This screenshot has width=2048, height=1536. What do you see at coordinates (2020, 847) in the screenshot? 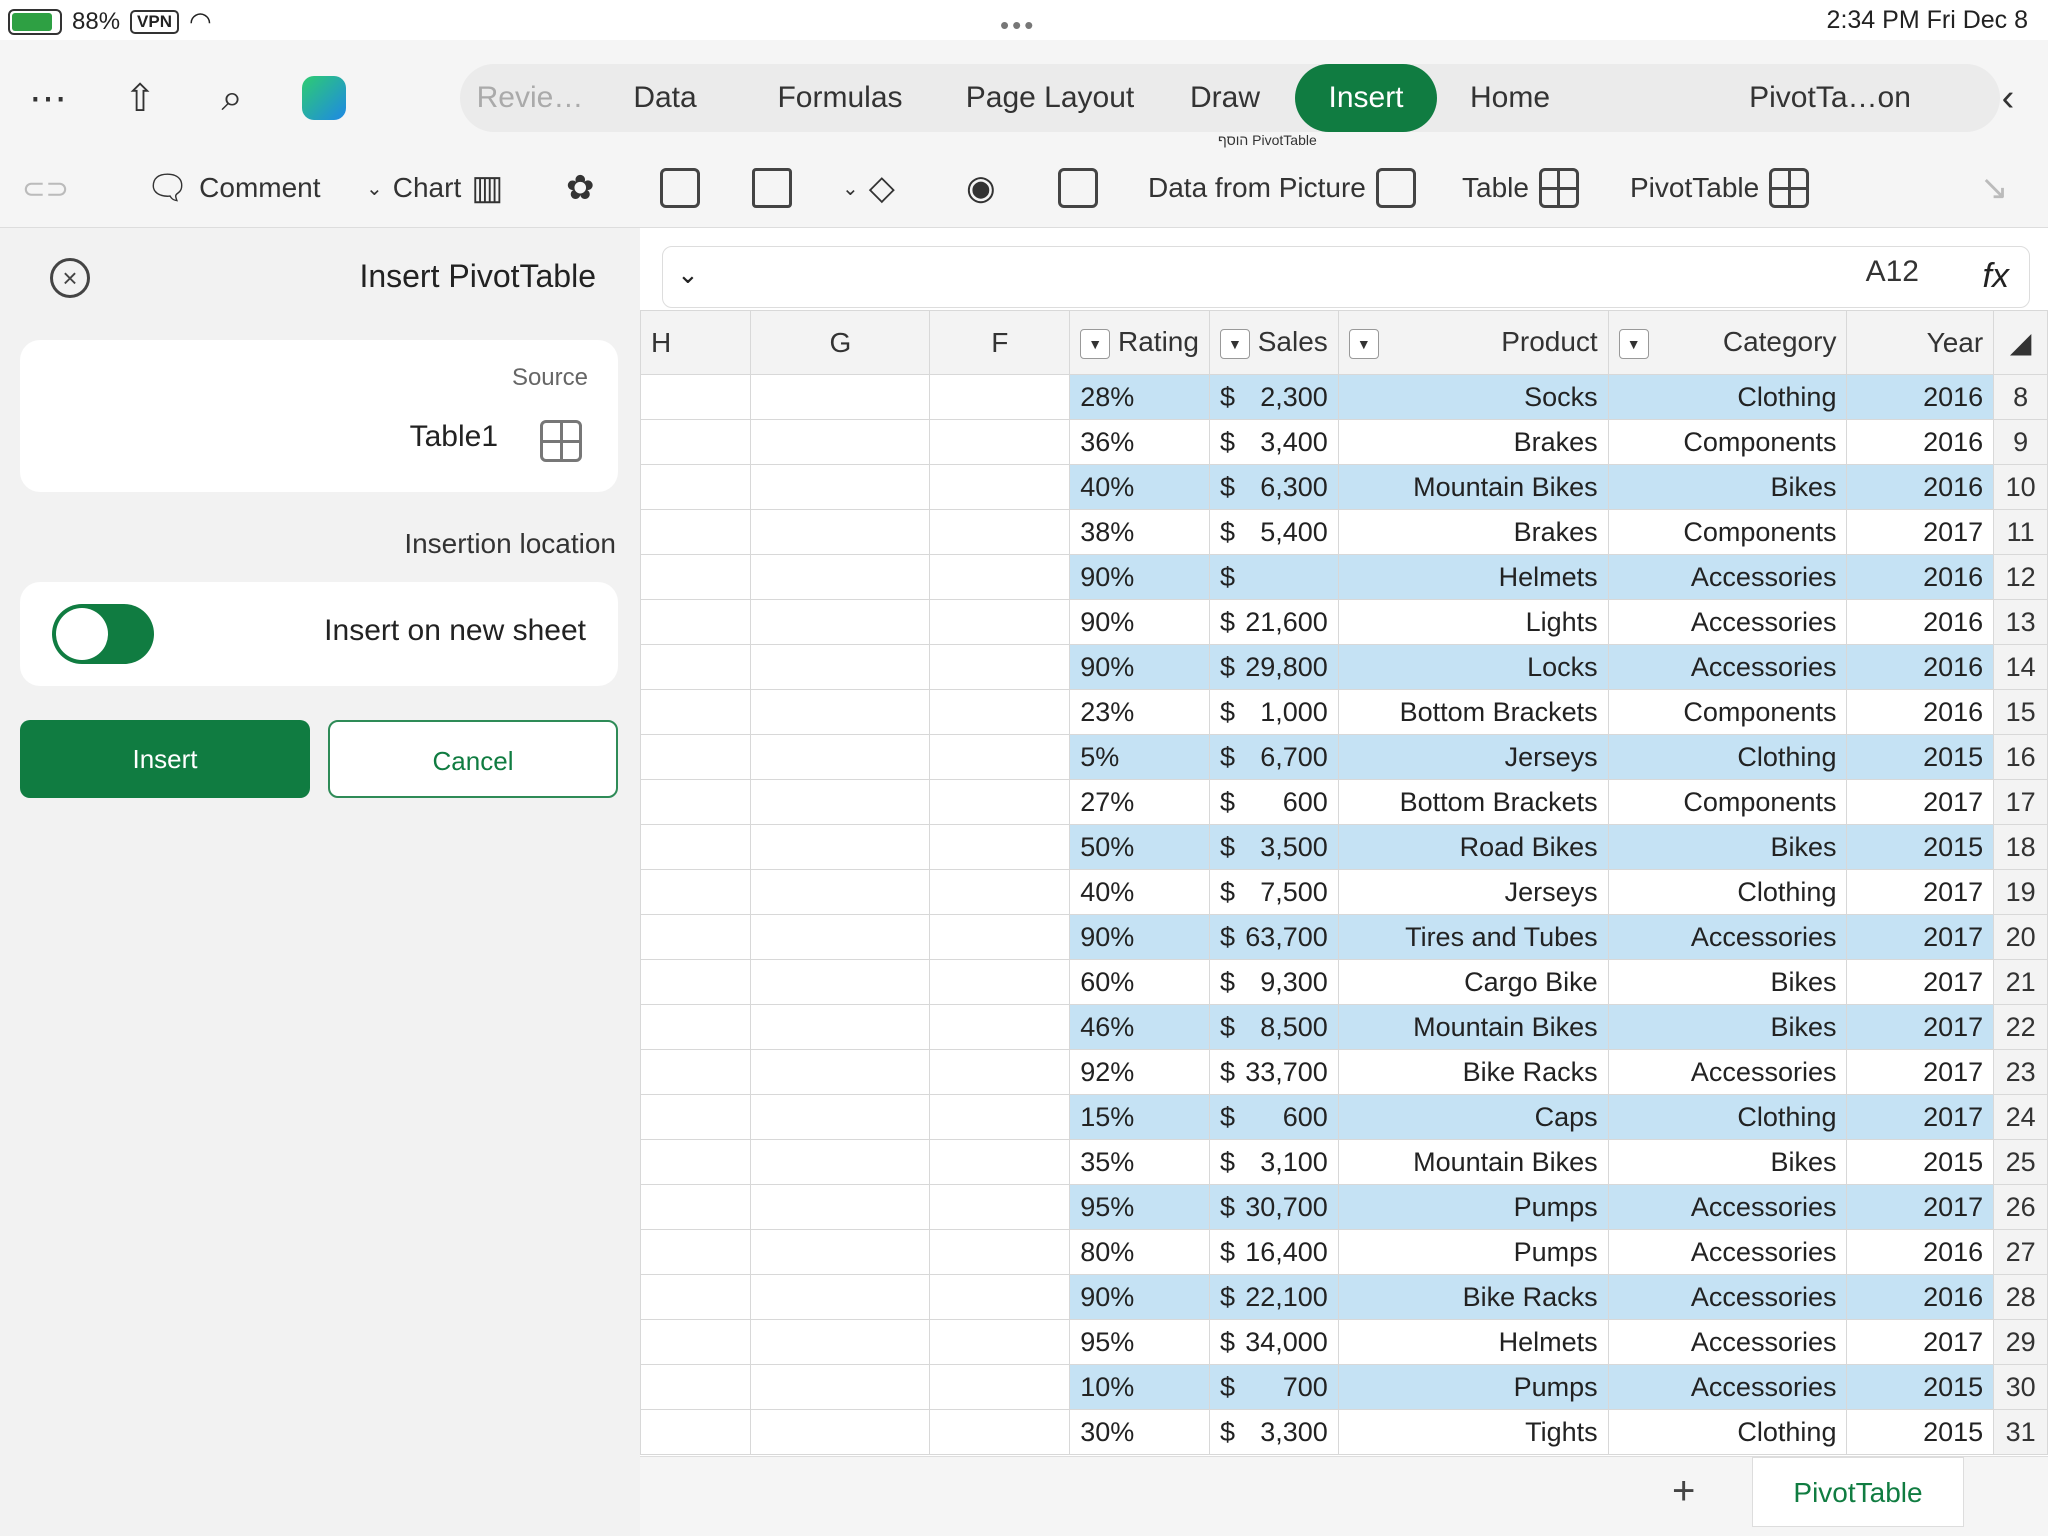
I see `row-number: 18` at bounding box center [2020, 847].